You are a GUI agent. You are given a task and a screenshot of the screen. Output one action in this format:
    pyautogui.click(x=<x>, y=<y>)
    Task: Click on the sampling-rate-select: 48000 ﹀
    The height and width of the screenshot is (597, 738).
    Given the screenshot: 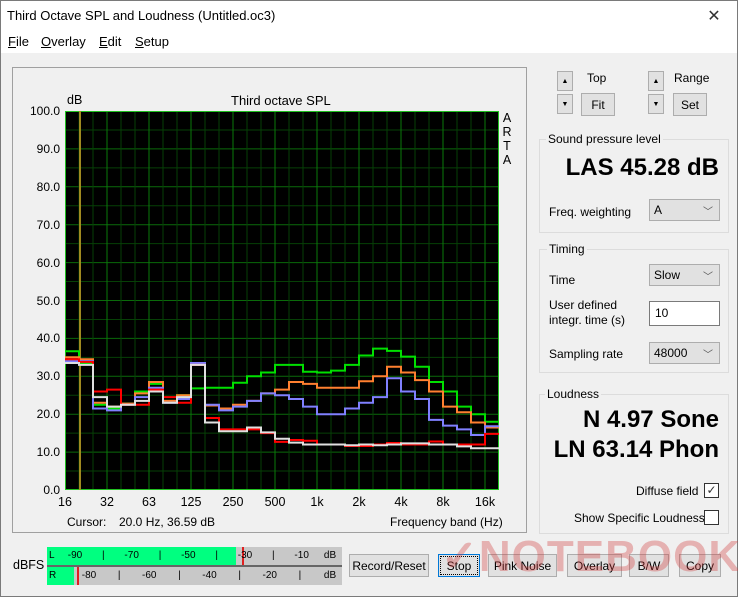 What is the action you would take?
    pyautogui.click(x=684, y=353)
    